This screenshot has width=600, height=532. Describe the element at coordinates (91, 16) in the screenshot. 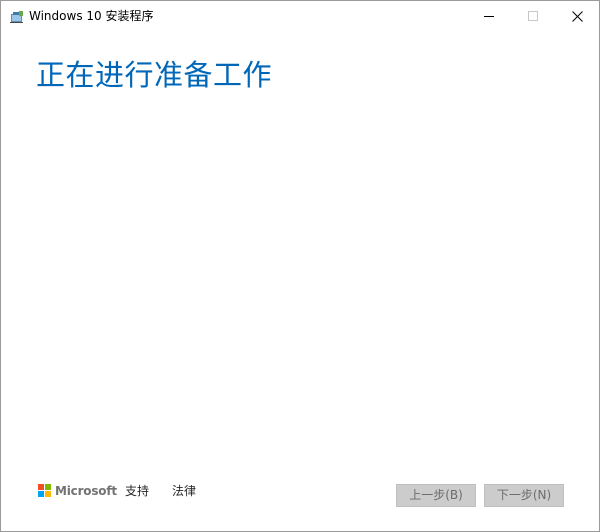

I see `window-title: Windows 10 安装程序` at that location.